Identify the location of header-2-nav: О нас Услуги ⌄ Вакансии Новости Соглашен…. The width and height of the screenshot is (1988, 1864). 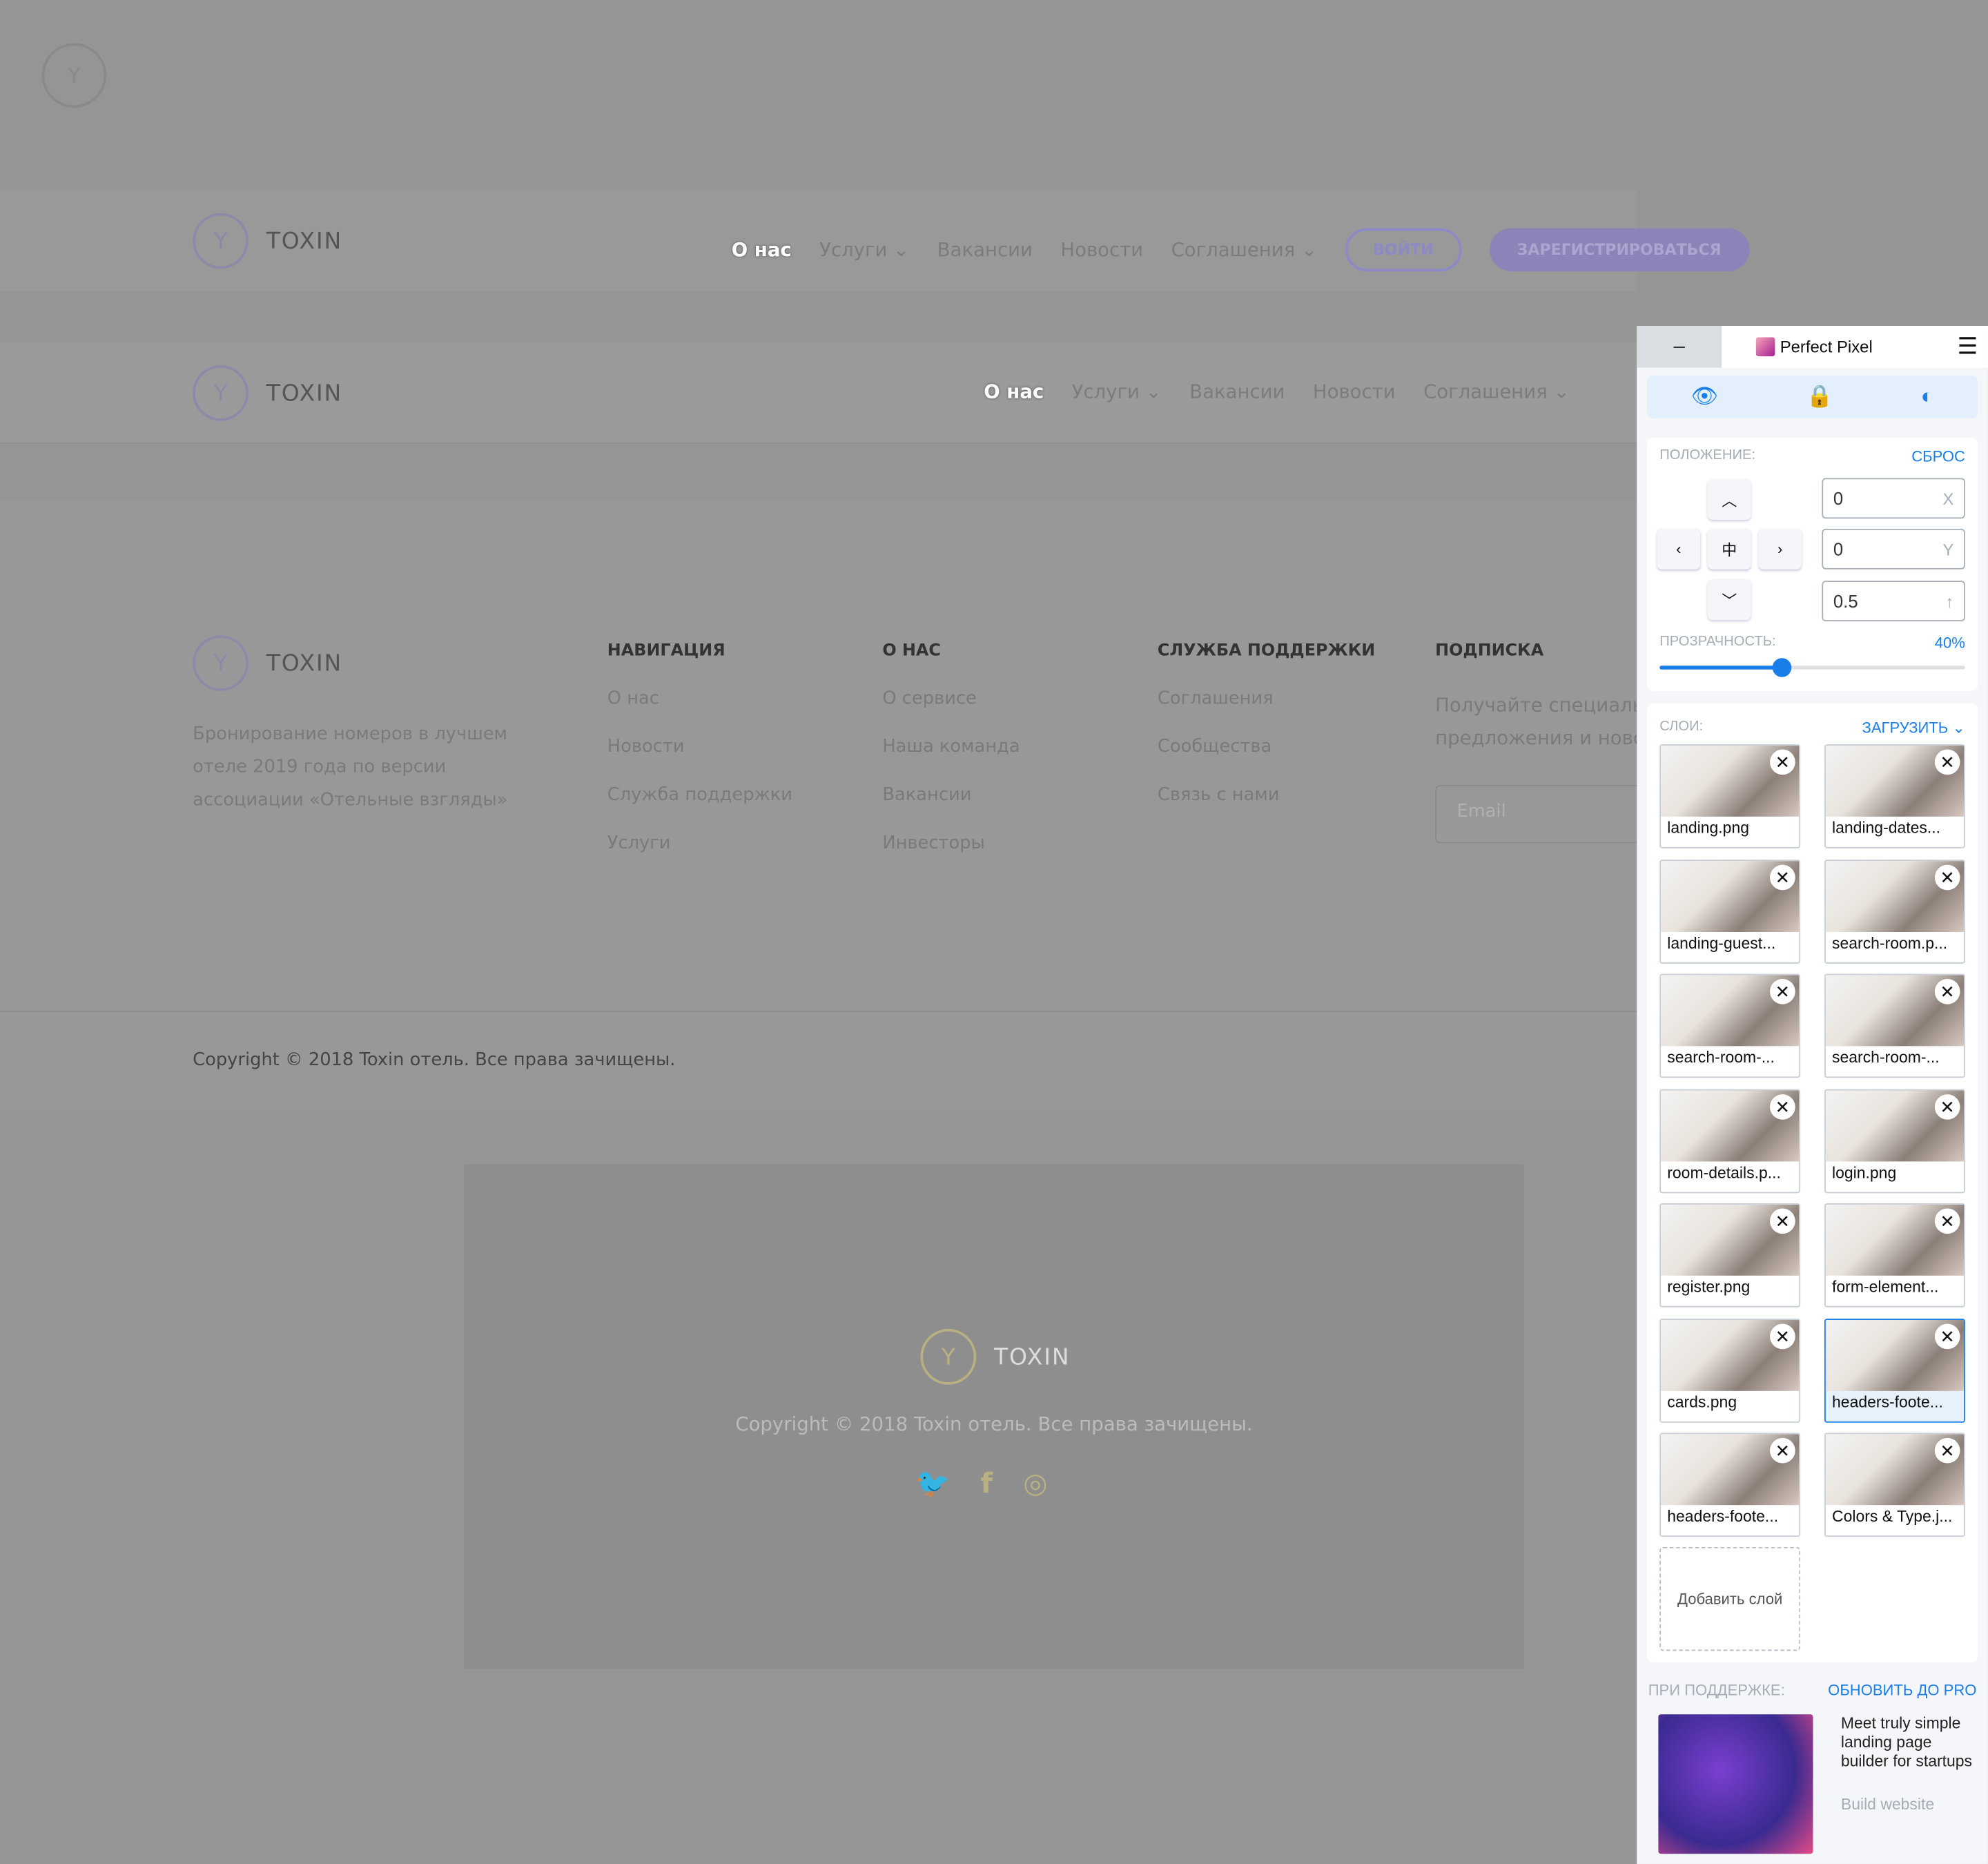
(1276, 392).